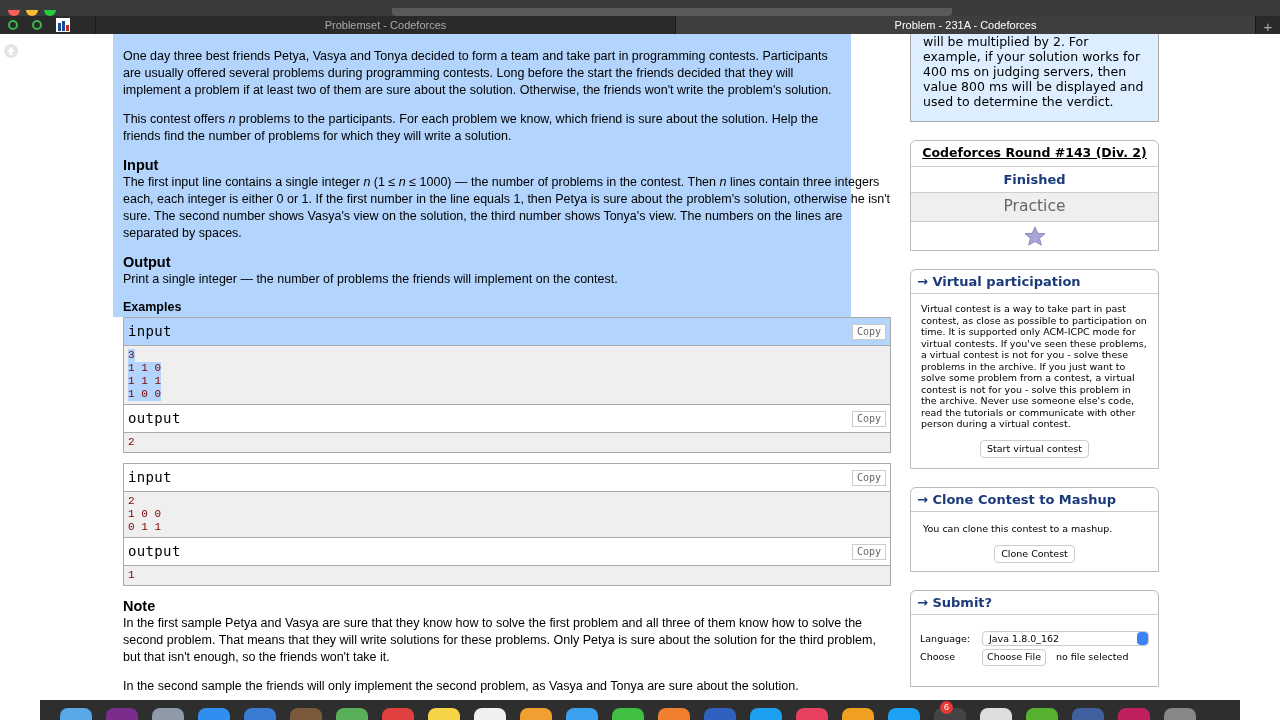  Describe the element at coordinates (1034, 154) in the screenshot. I see `round-title: Codeforces Round #143 (Div. 2)` at that location.